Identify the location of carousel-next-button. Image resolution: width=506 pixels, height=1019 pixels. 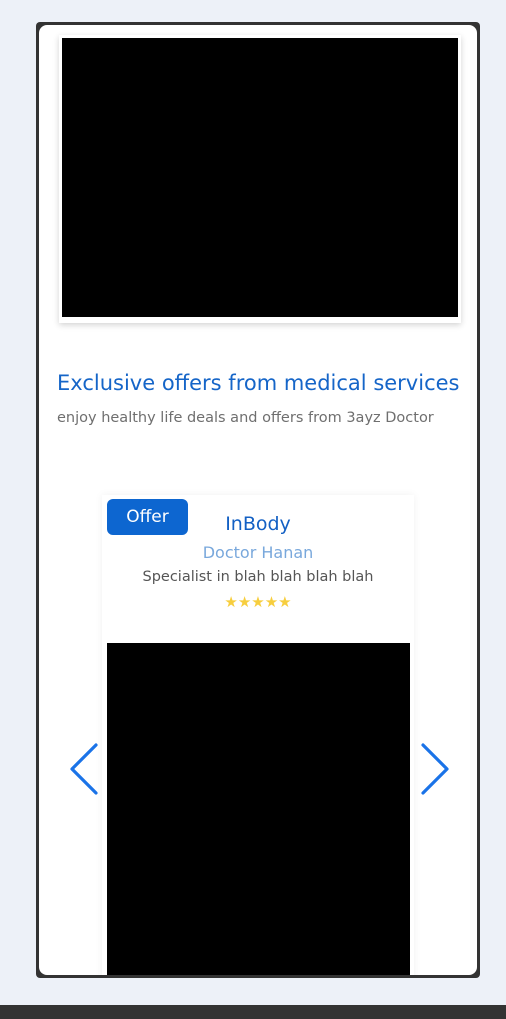
(434, 769).